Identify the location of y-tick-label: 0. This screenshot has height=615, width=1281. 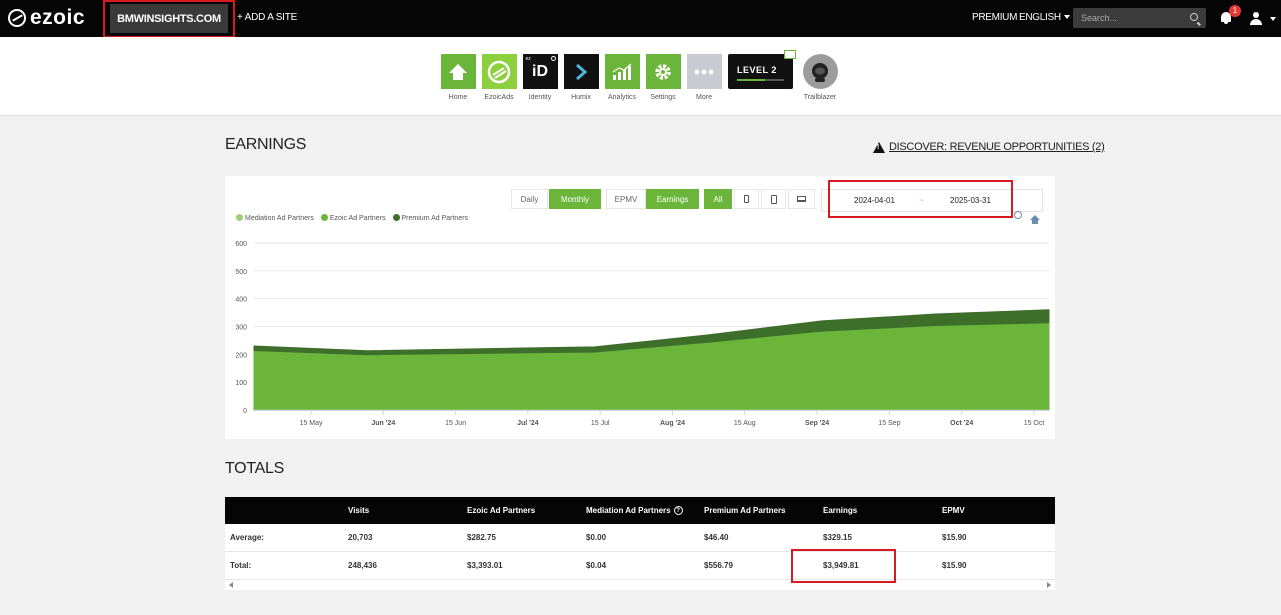
(245, 411).